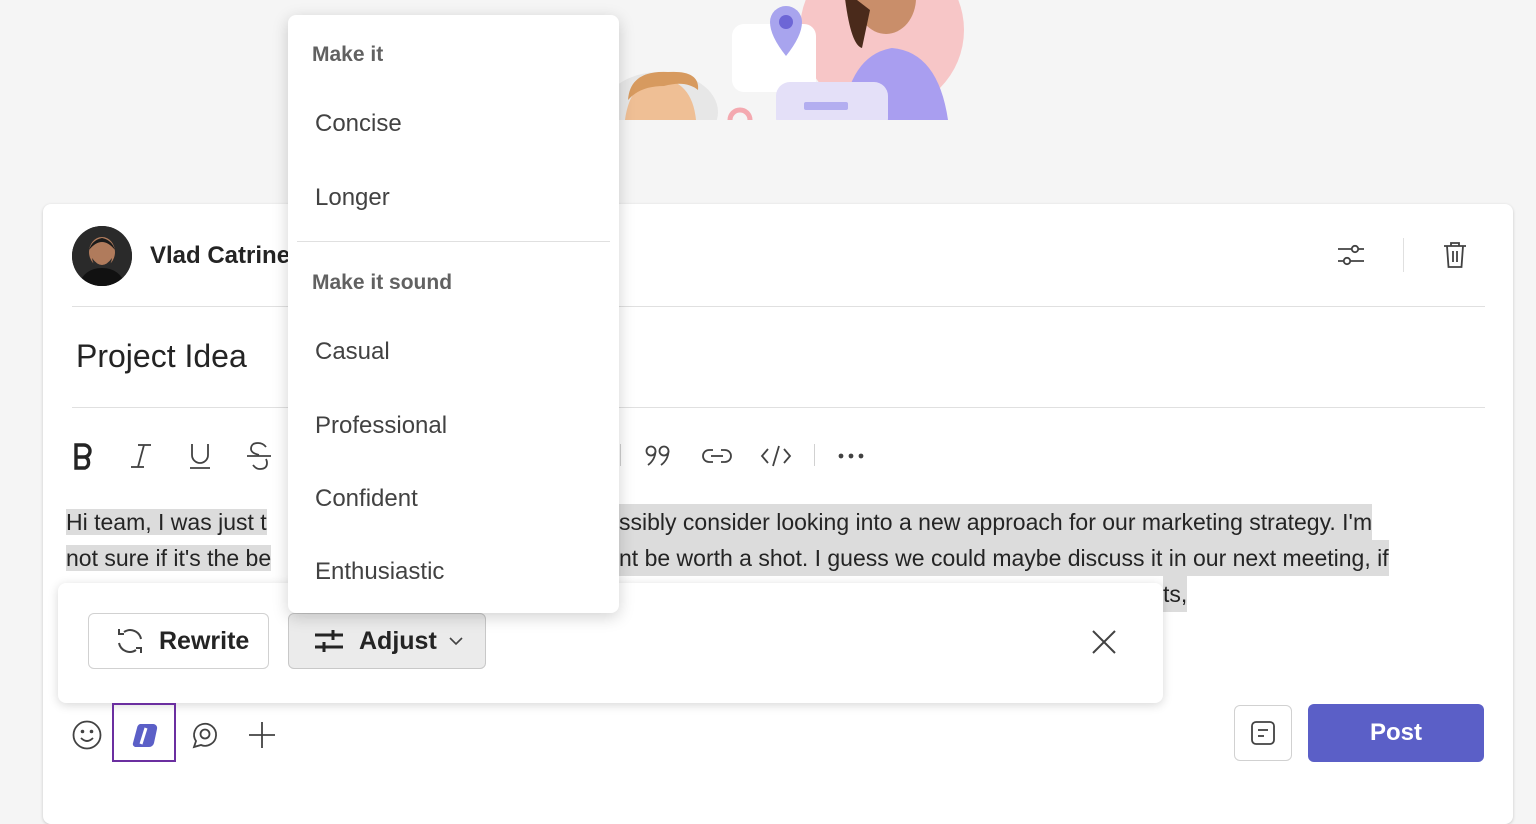 The image size is (1536, 824). What do you see at coordinates (1351, 255) in the screenshot?
I see `settings-sliders-icon` at bounding box center [1351, 255].